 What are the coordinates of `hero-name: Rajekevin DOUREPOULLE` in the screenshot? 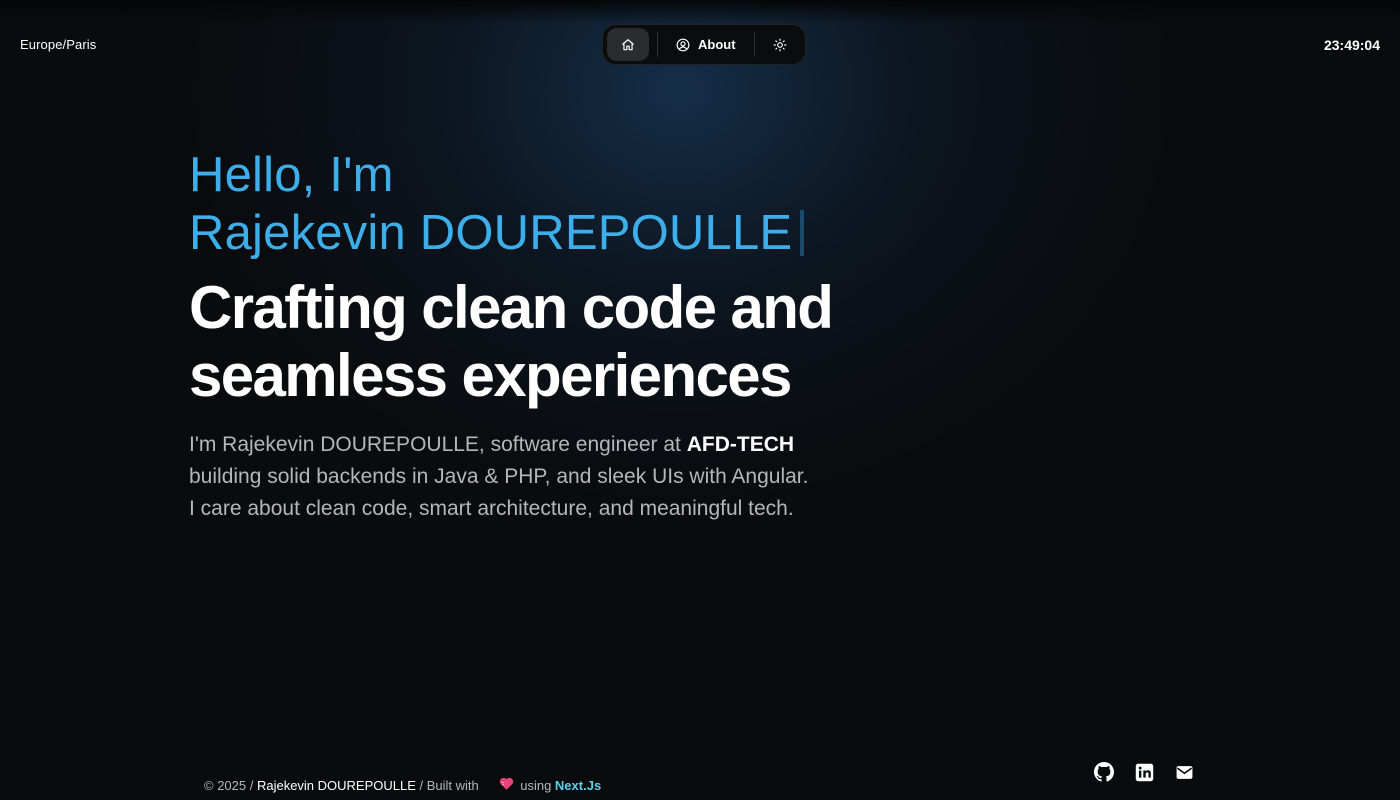 It's located at (491, 233).